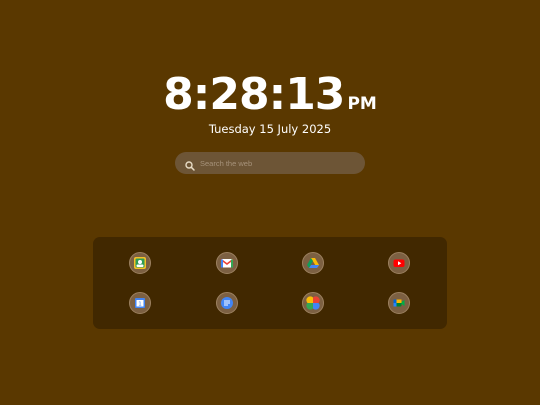  What do you see at coordinates (270, 283) in the screenshot?
I see `shortcuts-panel: 1` at bounding box center [270, 283].